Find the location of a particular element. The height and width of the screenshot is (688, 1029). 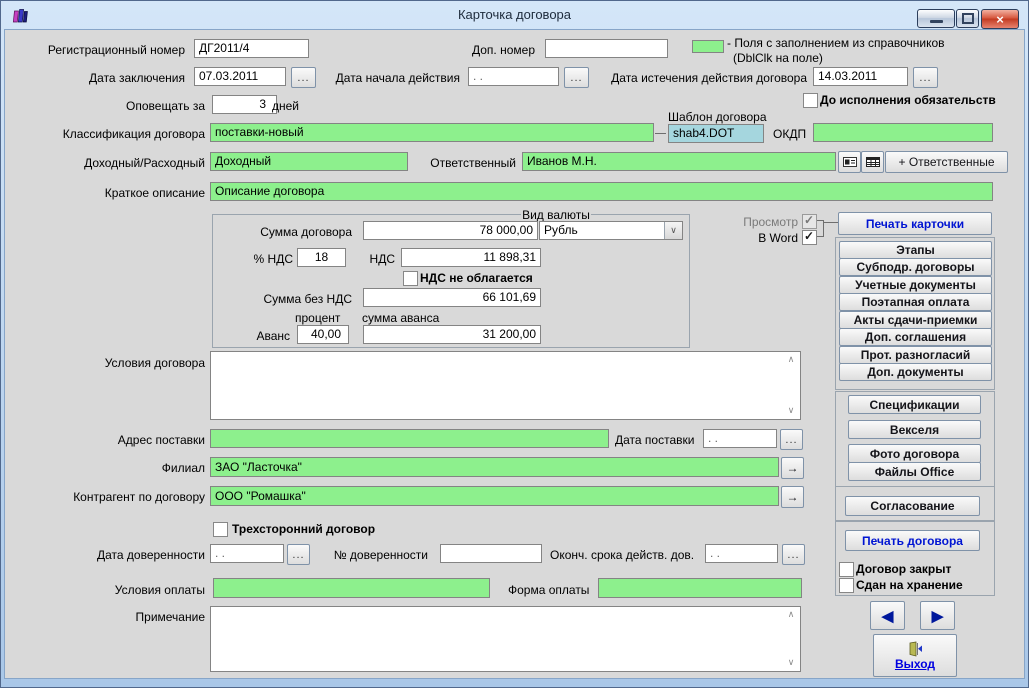

specifications-button: Спецификации is located at coordinates (914, 404).